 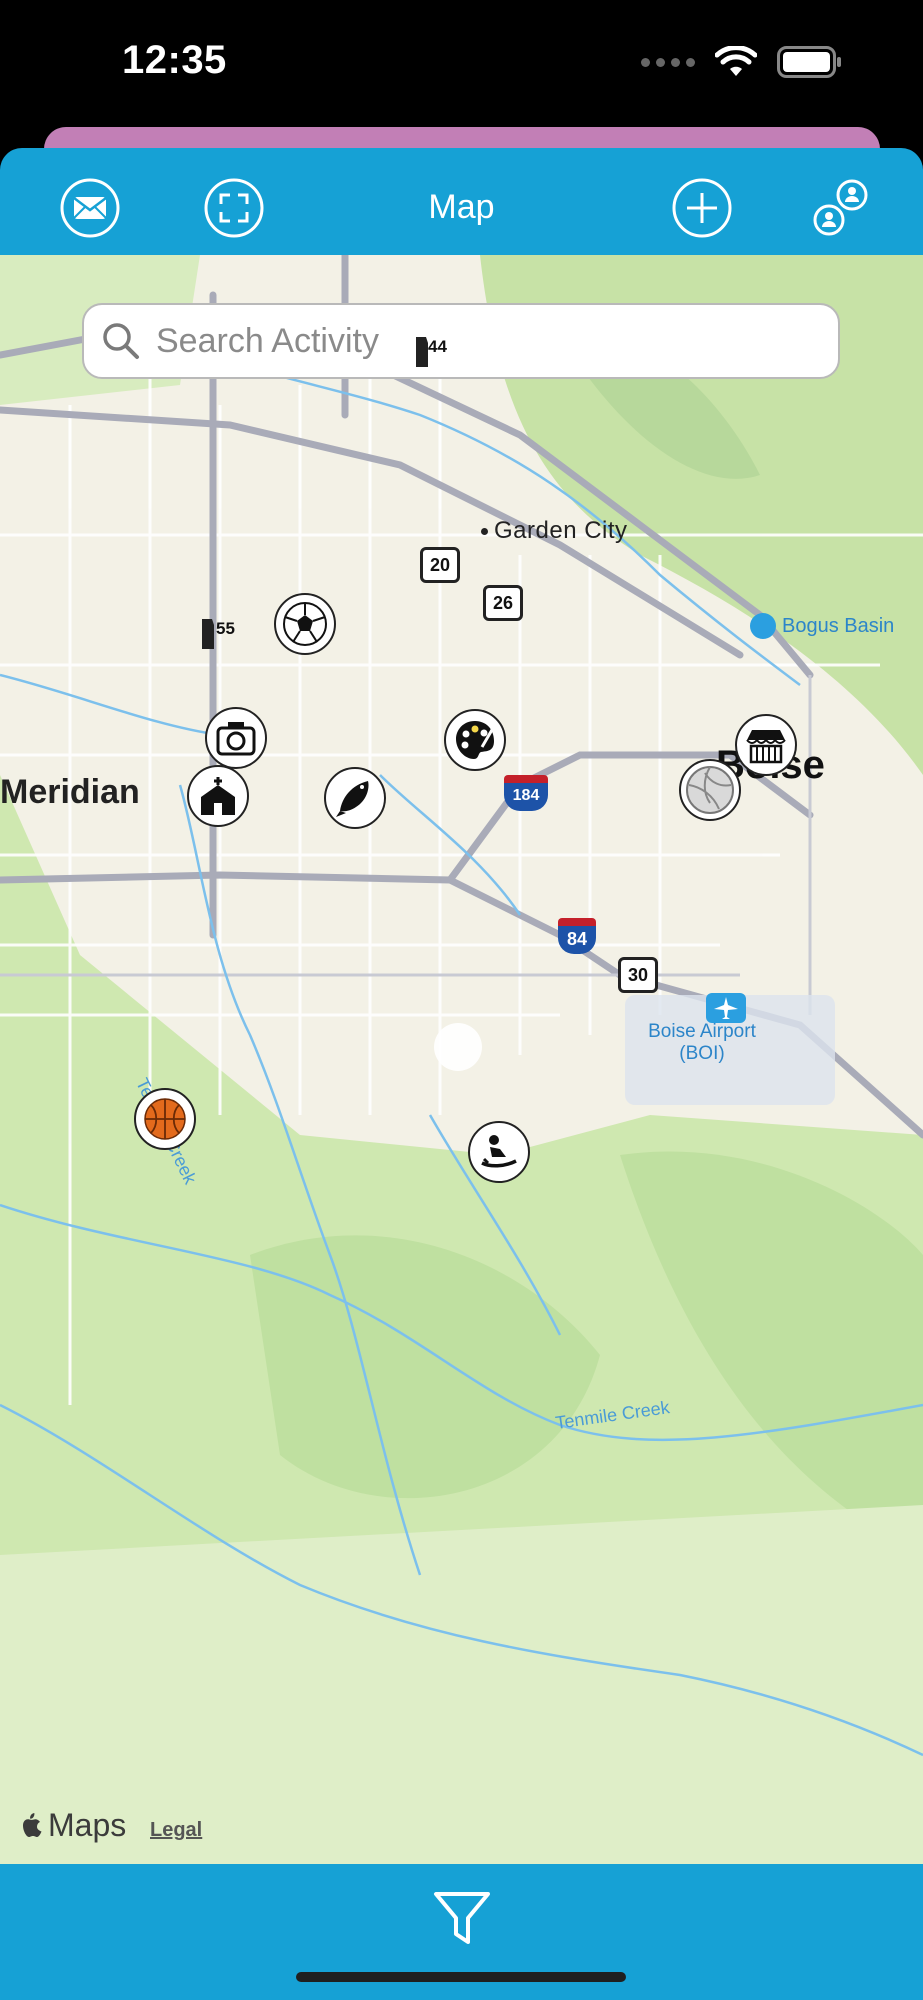 I want to click on market-stand-icon, so click(x=766, y=747).